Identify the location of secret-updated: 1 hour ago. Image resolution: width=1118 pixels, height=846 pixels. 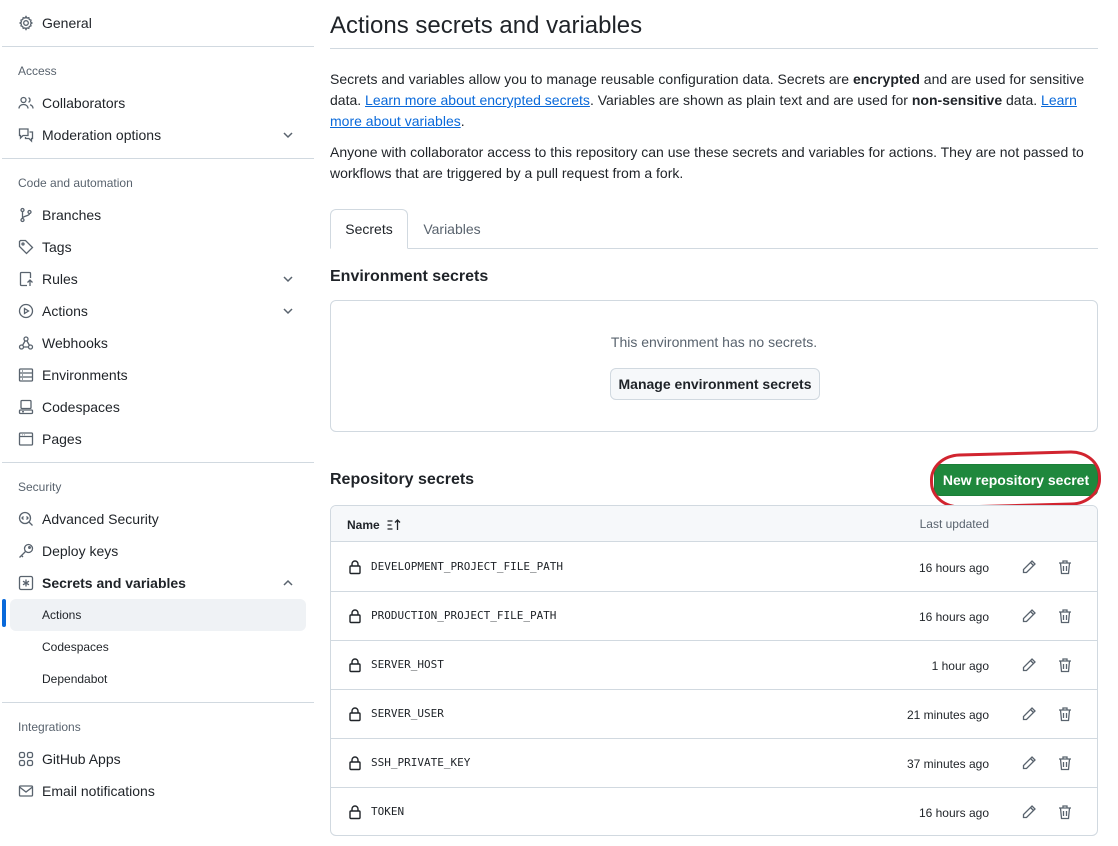
(960, 666).